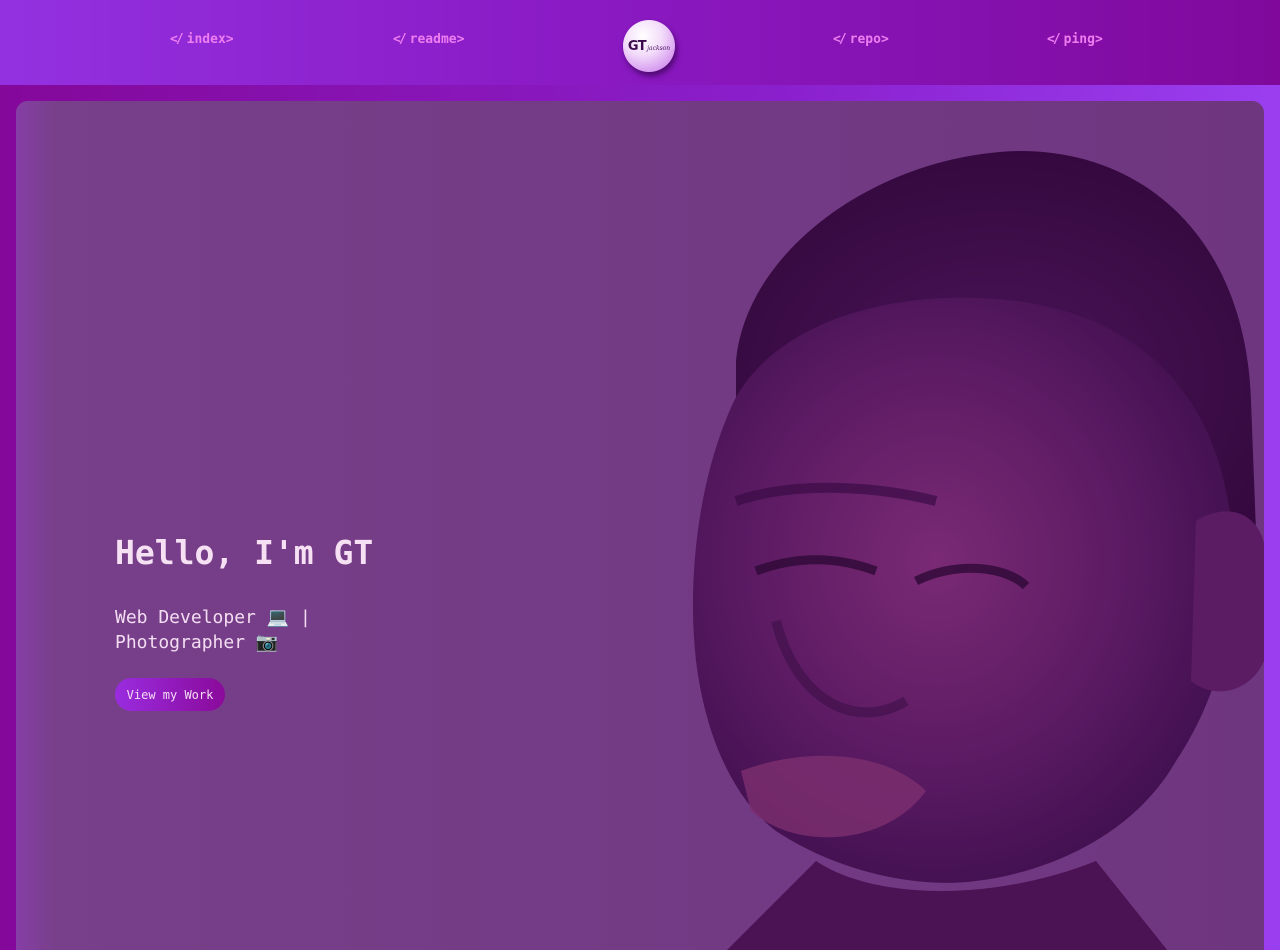 The width and height of the screenshot is (1280, 950). What do you see at coordinates (213, 617) in the screenshot?
I see `hero-subtitle-line: Web Developer 💻 |` at bounding box center [213, 617].